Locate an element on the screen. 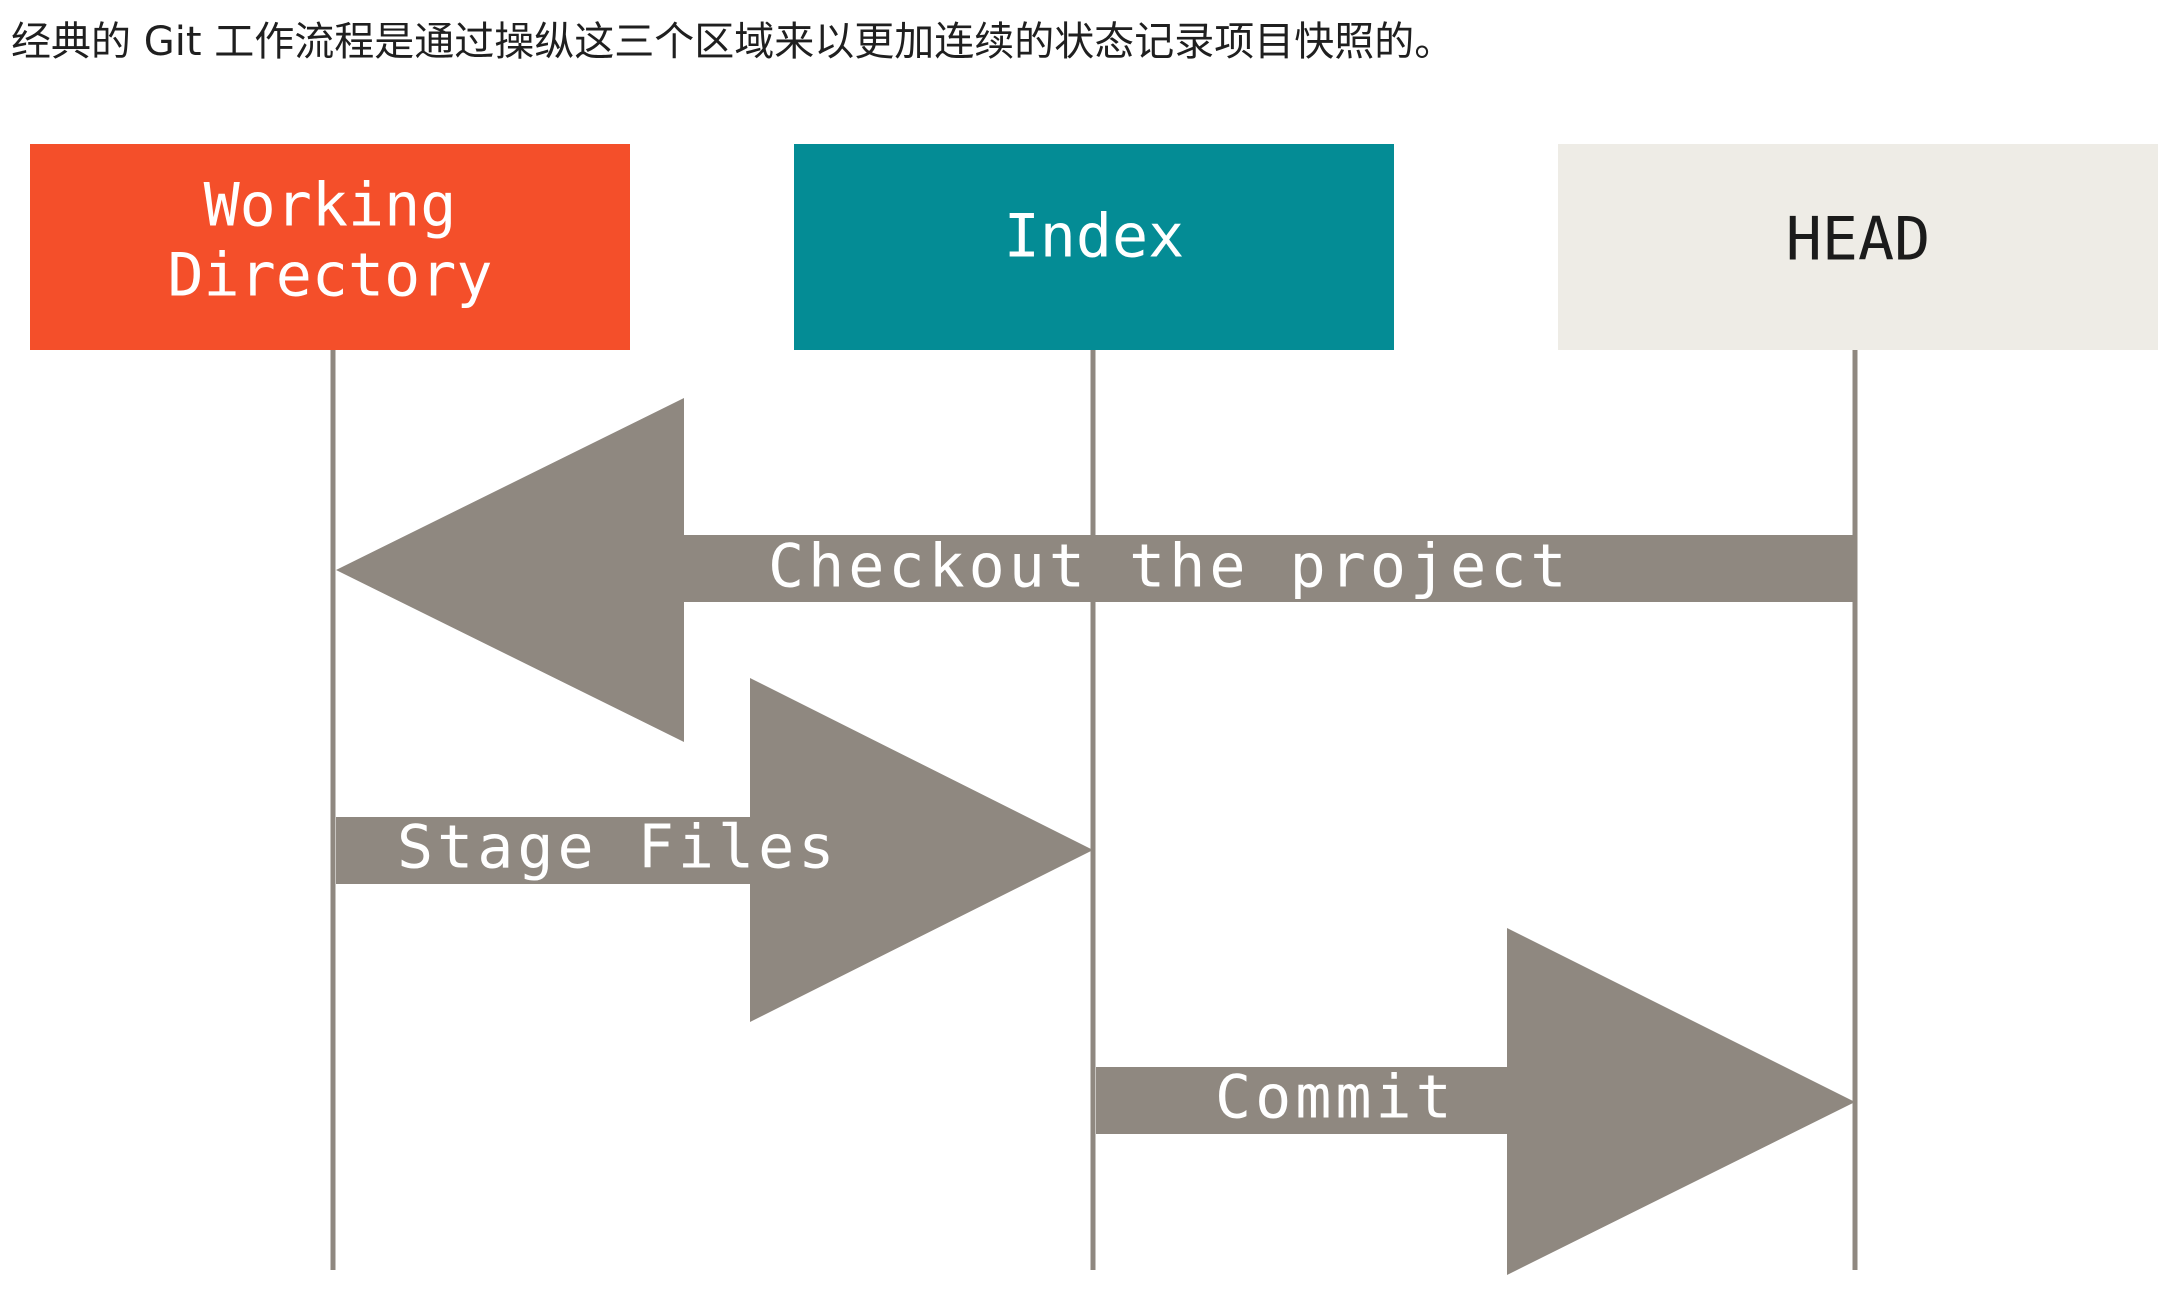  commit-arrow-label: Commit is located at coordinates (1335, 1098).